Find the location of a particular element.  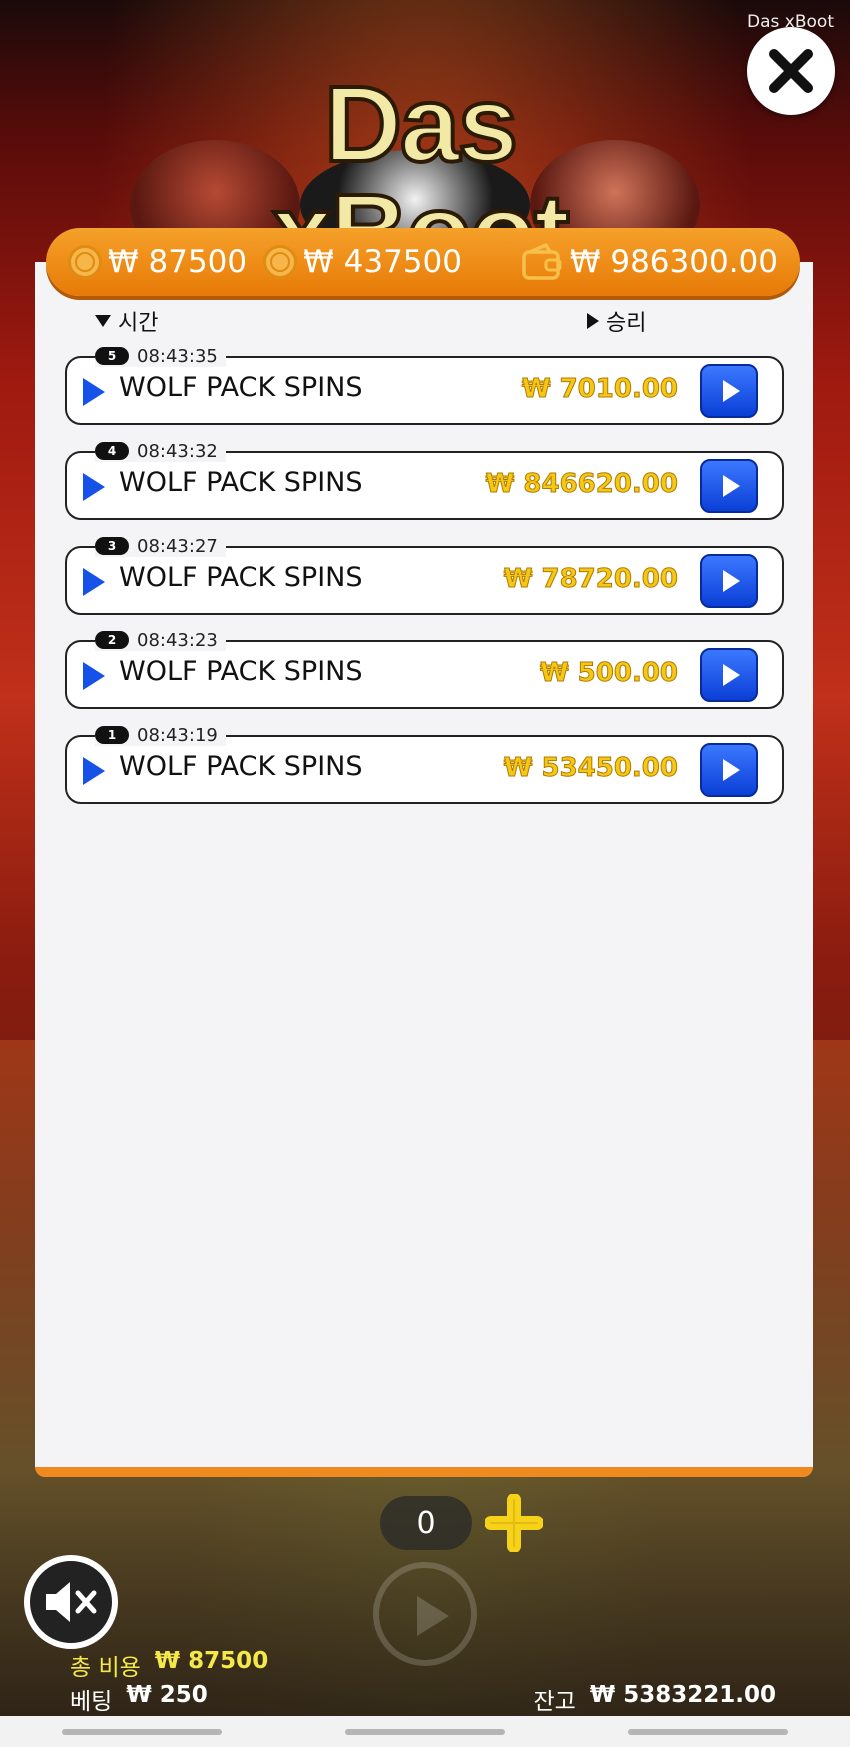

plus-icon is located at coordinates (514, 1523).